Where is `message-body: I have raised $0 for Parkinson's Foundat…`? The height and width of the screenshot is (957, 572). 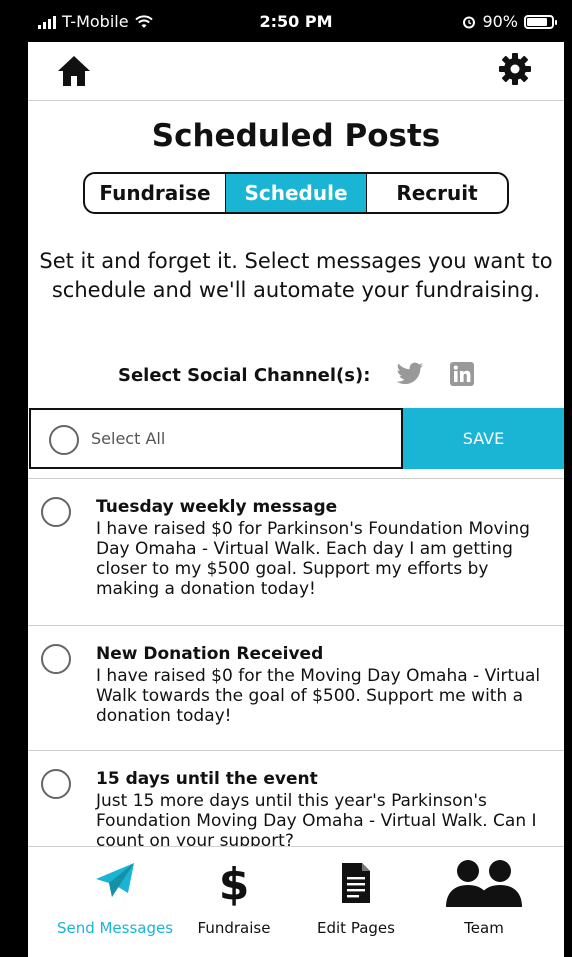 message-body: I have raised $0 for Parkinson's Foundat… is located at coordinates (313, 559).